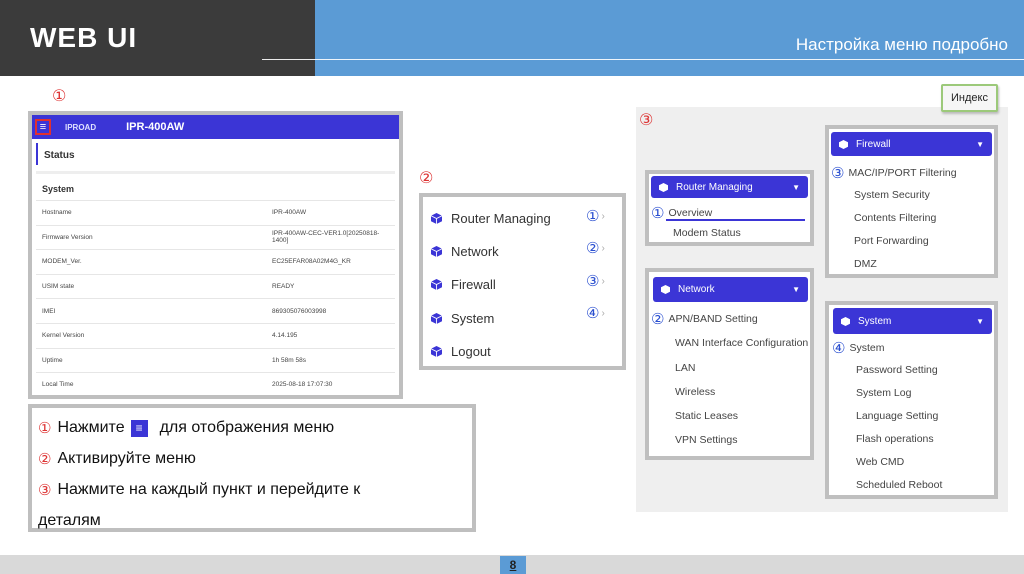 This screenshot has width=1024, height=574. Describe the element at coordinates (289, 360) in the screenshot. I see `row-value: 1h 58m 58s` at that location.